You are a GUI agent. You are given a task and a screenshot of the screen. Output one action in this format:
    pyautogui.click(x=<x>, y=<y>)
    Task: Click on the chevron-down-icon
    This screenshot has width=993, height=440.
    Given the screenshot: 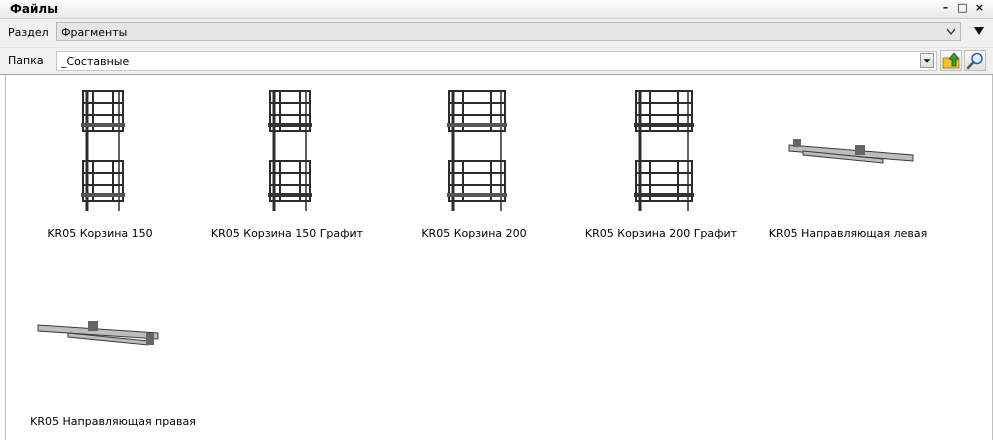 What is the action you would take?
    pyautogui.click(x=951, y=32)
    